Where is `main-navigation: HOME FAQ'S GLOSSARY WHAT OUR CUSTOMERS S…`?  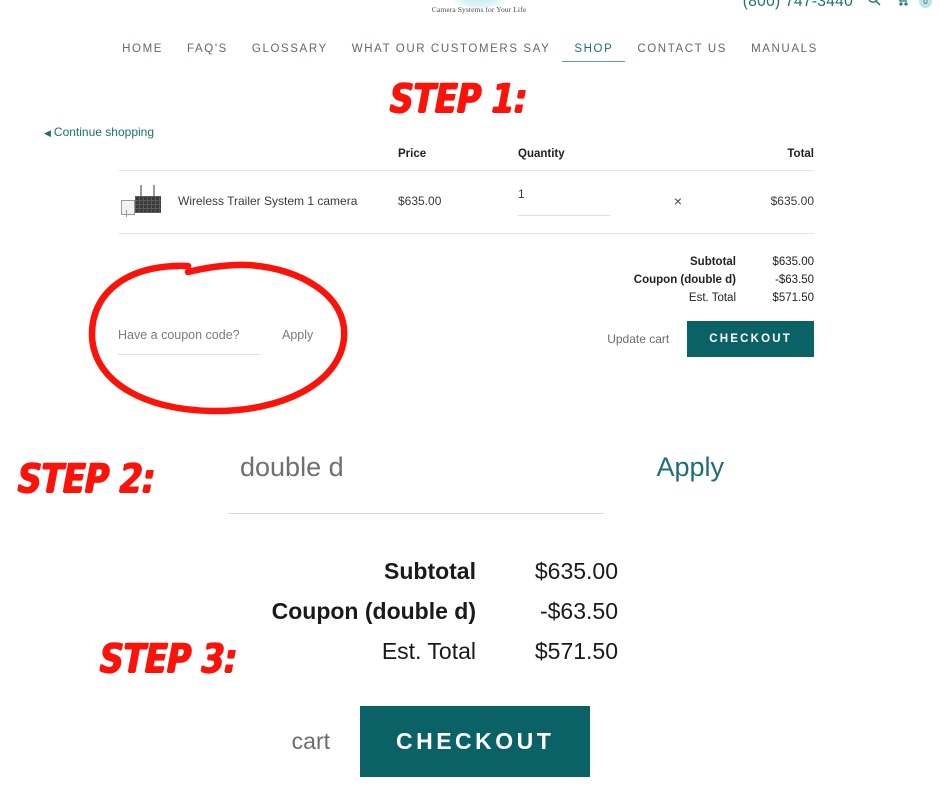
main-navigation: HOME FAQ'S GLOSSARY WHAT OUR CUSTOMERS S… is located at coordinates (470, 52).